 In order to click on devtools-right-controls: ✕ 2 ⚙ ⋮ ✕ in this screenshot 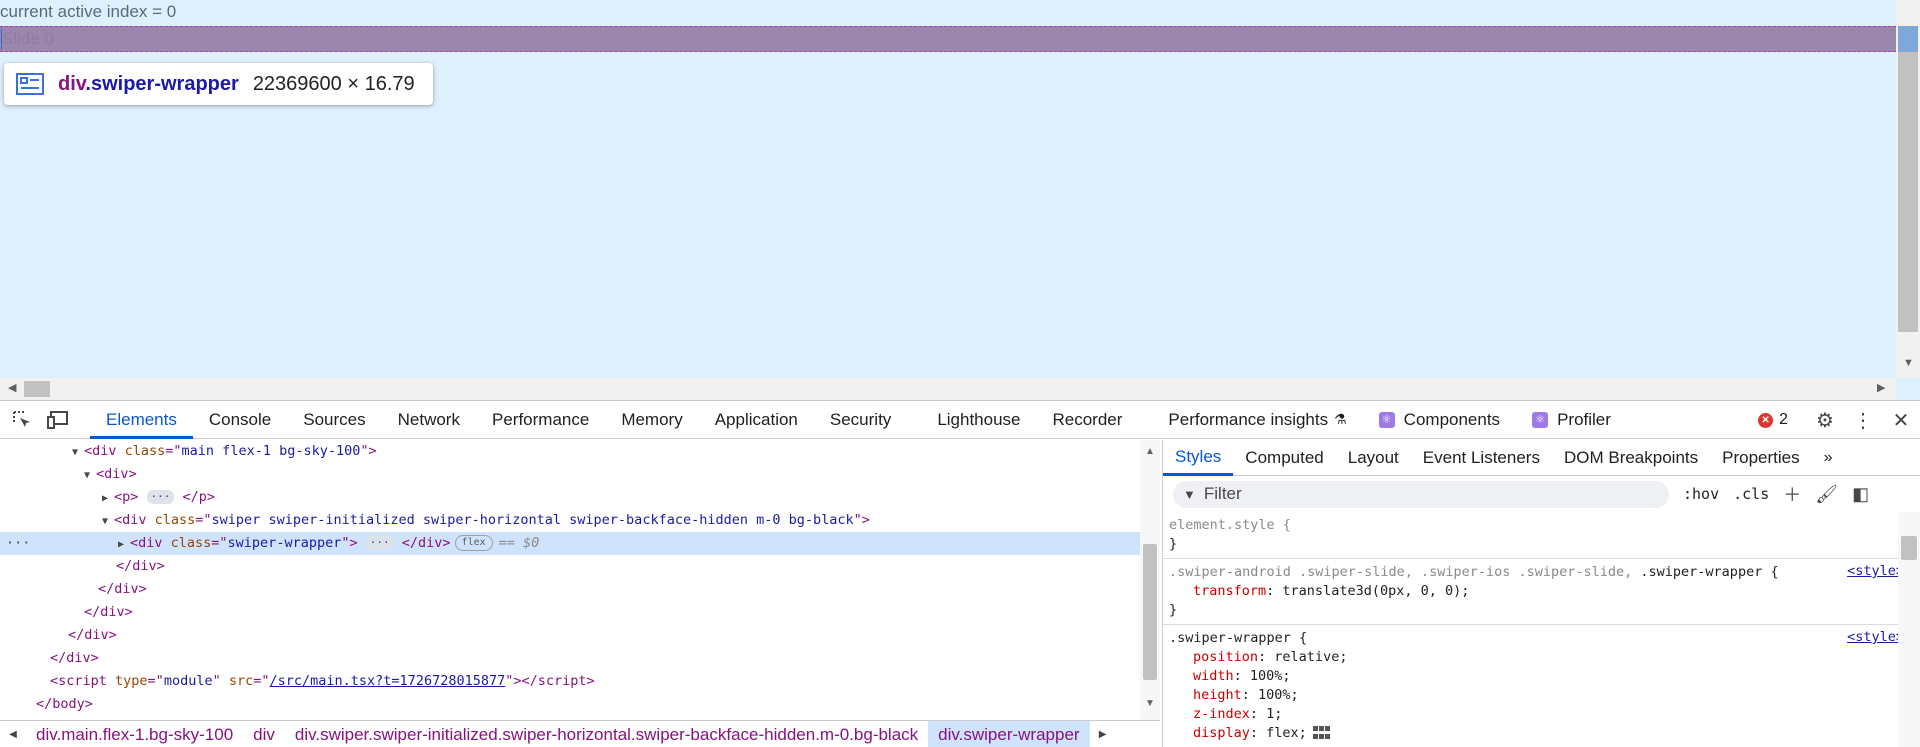, I will do `click(1839, 420)`.